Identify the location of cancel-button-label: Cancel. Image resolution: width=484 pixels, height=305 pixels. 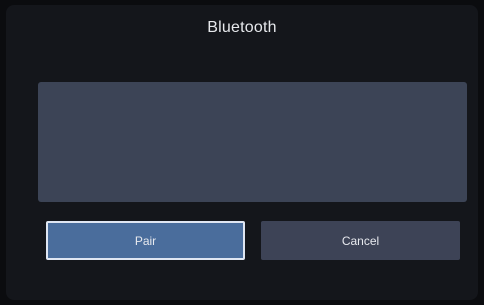
(360, 240).